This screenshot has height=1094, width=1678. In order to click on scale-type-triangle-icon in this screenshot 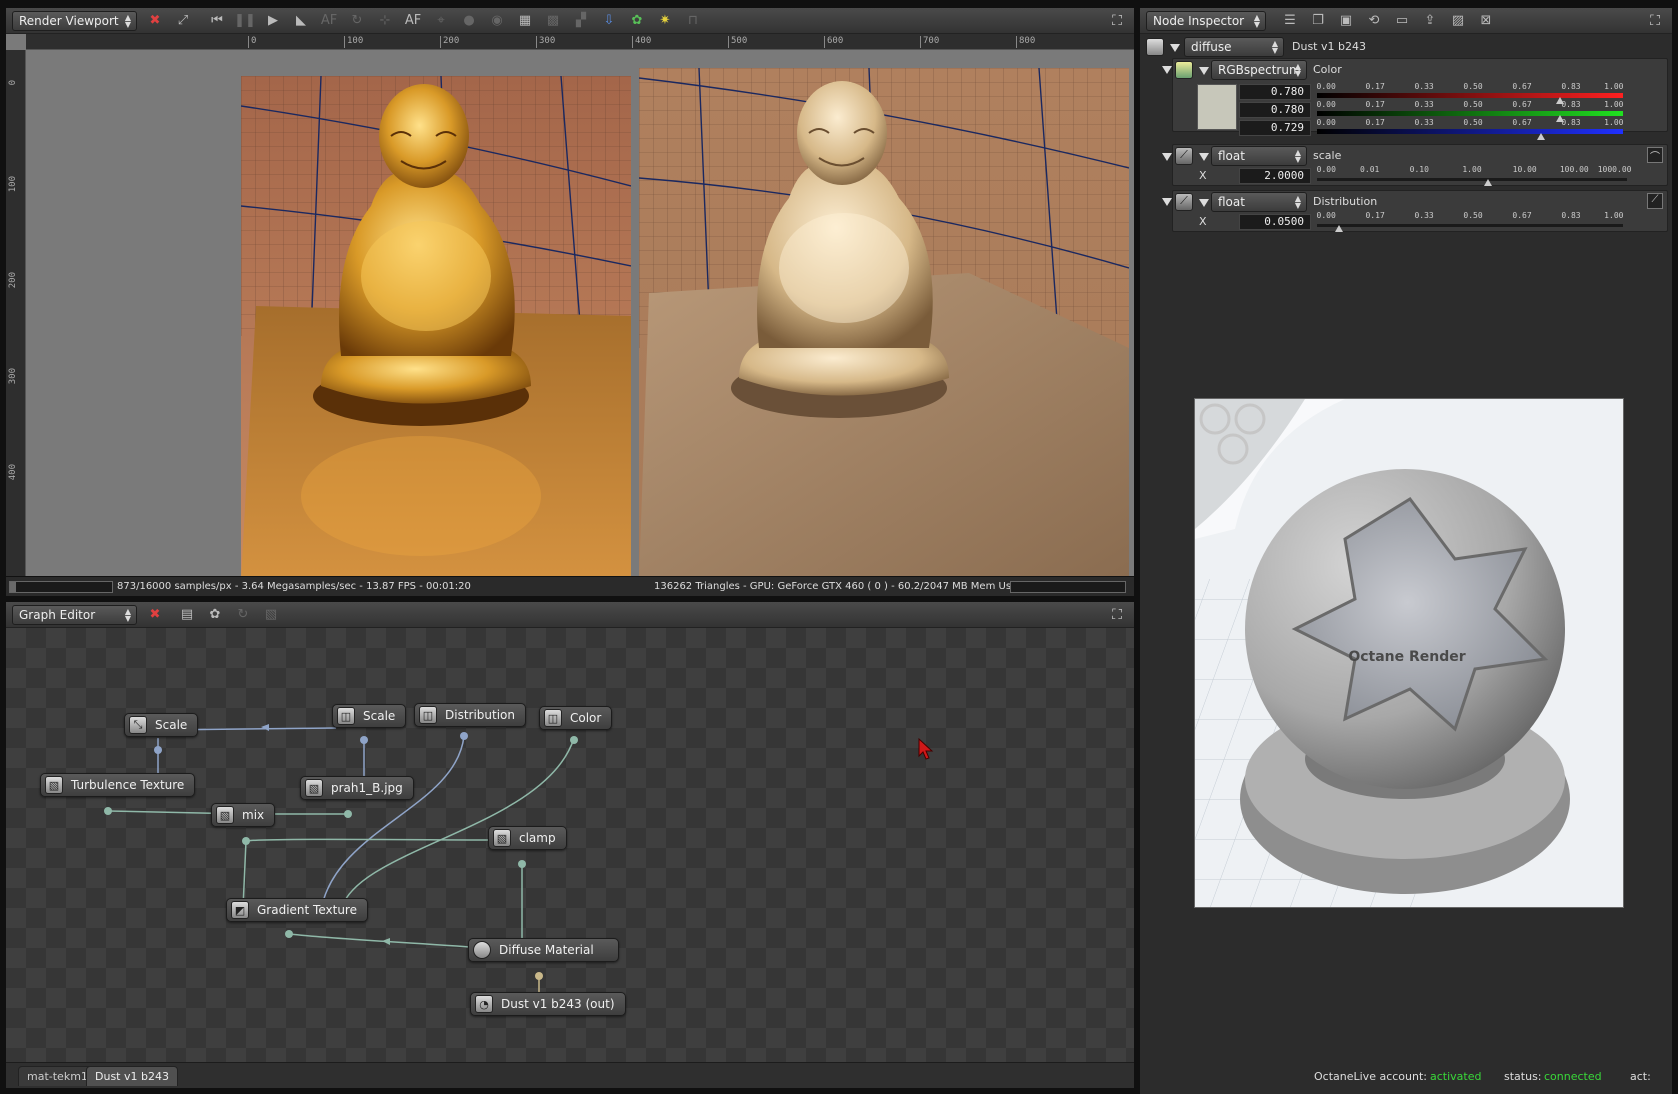, I will do `click(1204, 157)`.